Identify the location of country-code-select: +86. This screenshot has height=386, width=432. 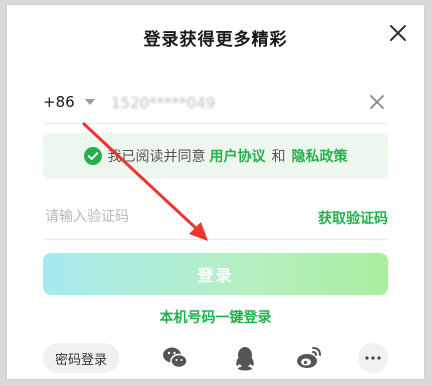
(59, 102).